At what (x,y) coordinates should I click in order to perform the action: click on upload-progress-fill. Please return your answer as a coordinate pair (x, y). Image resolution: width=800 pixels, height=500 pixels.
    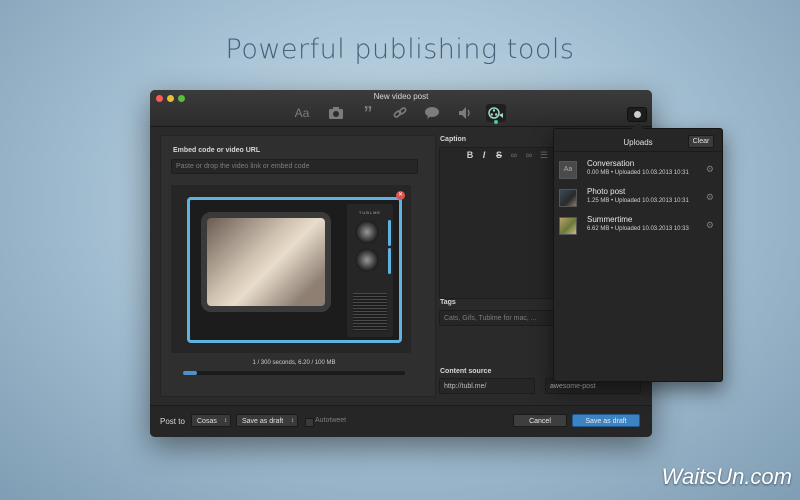
    Looking at the image, I should click on (190, 373).